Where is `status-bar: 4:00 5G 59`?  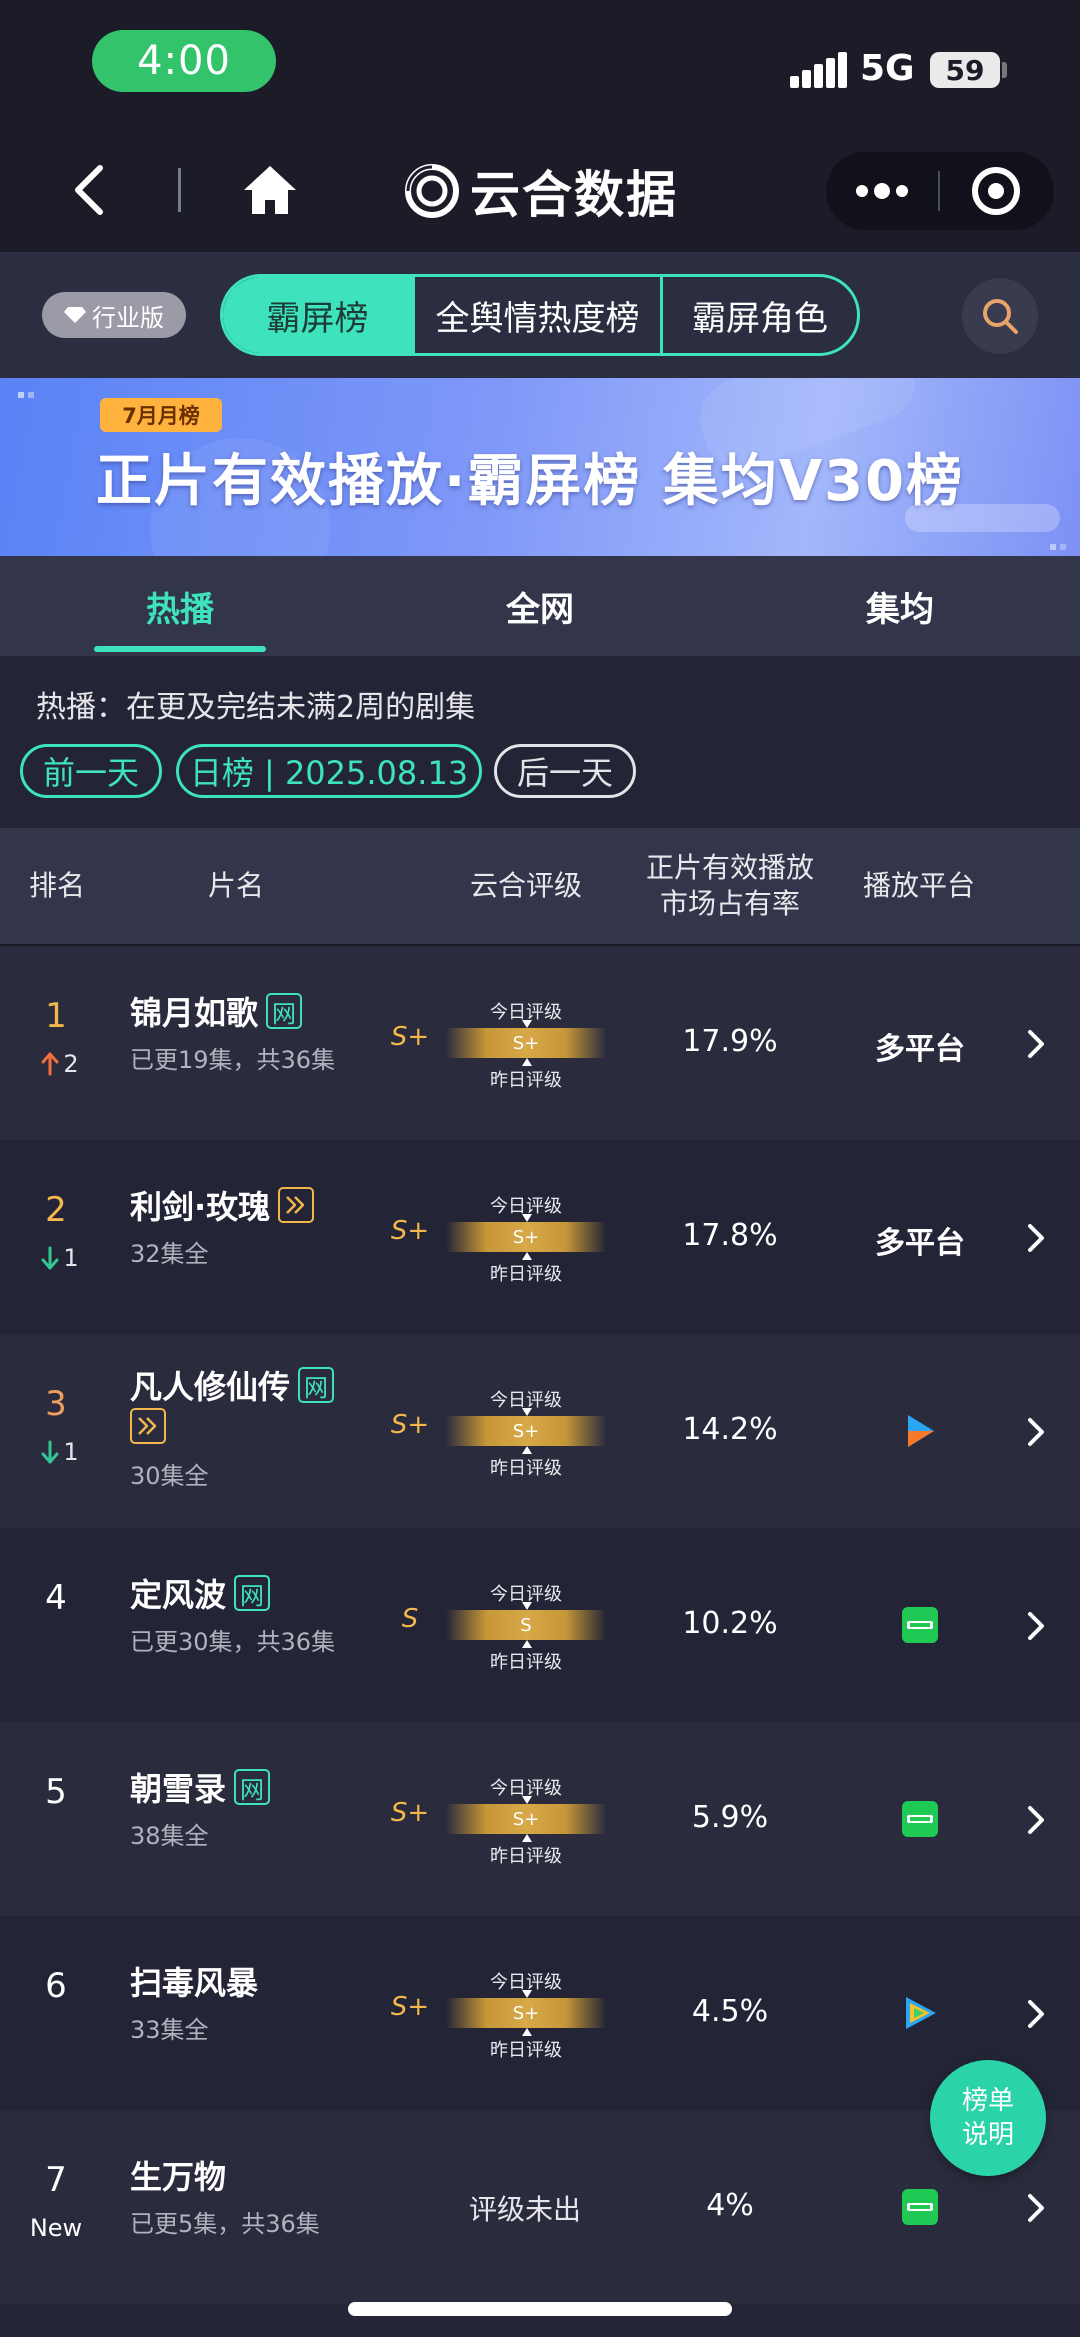 status-bar: 4:00 5G 59 is located at coordinates (540, 65).